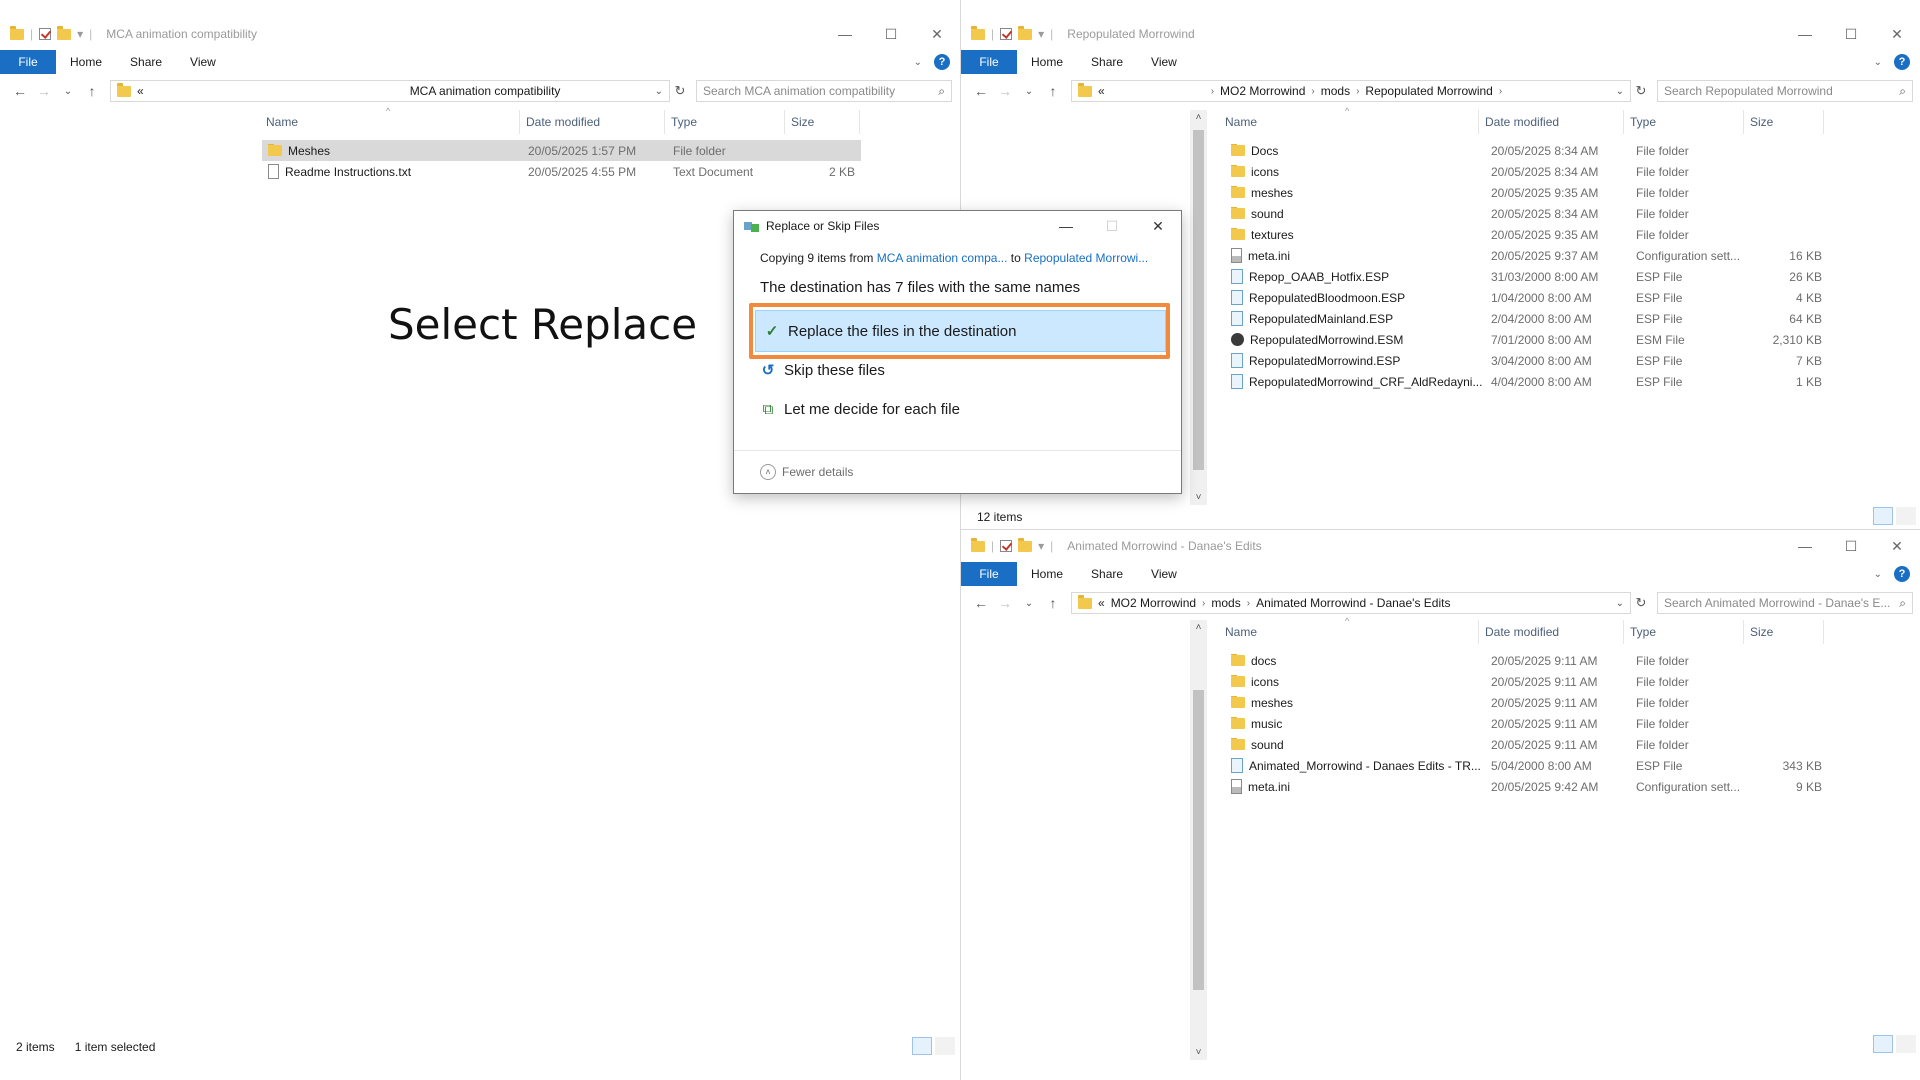 The height and width of the screenshot is (1080, 1920). Describe the element at coordinates (824, 91) in the screenshot. I see `search-input: Search MCA animation compatibility ⌕` at that location.